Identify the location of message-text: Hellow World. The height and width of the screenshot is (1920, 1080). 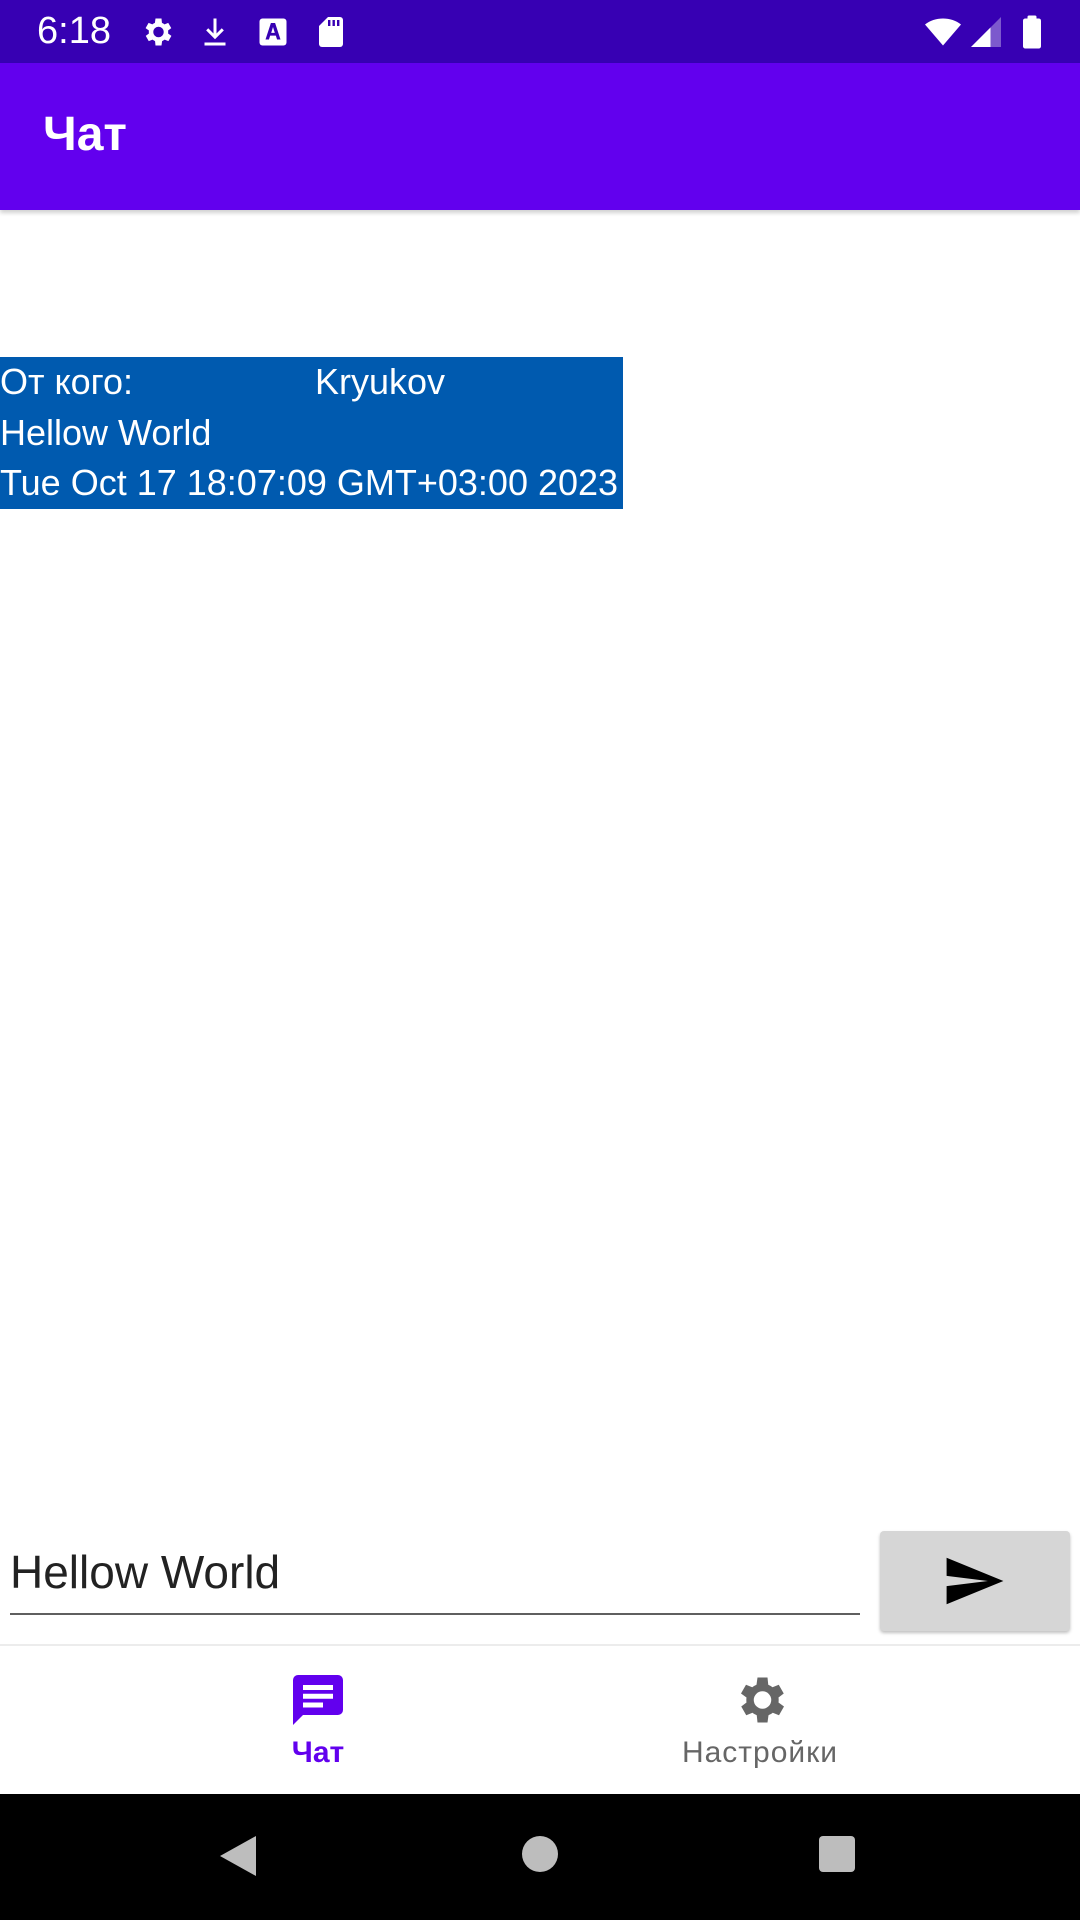
(106, 432).